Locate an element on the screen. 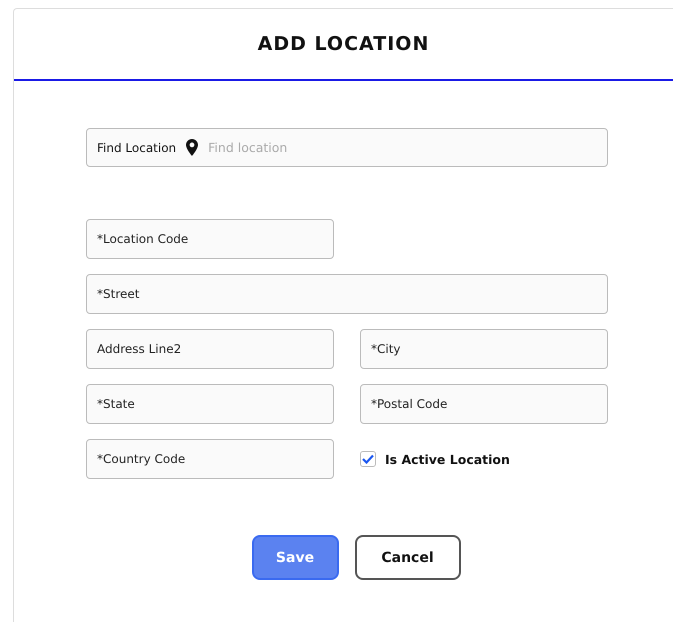  find-location-label: Find Location is located at coordinates (136, 147).